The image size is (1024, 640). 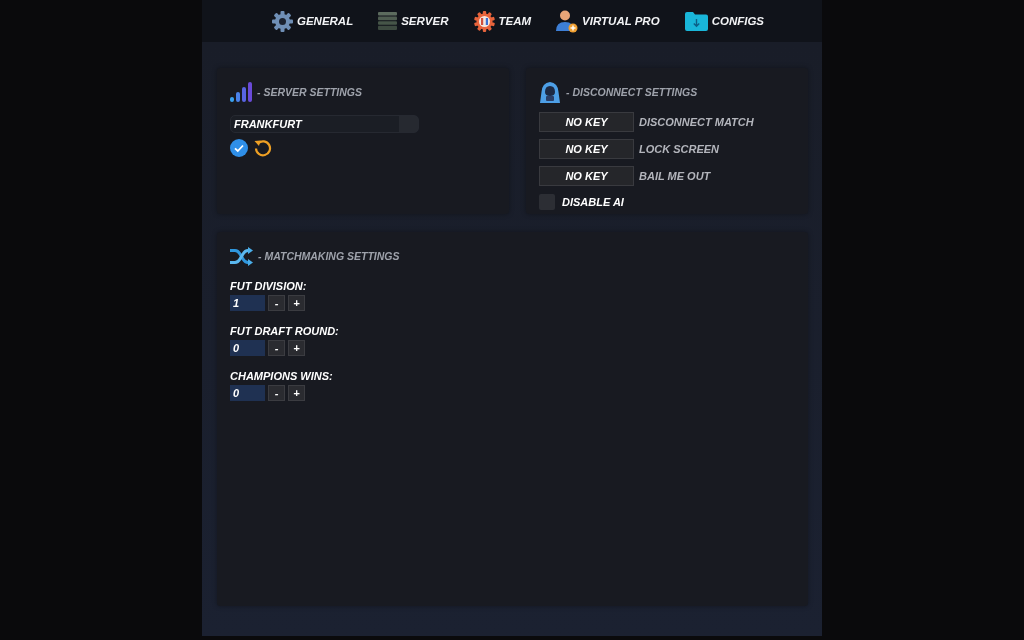 What do you see at coordinates (608, 21) in the screenshot?
I see `nav-tab: VIRTUAL PRO` at bounding box center [608, 21].